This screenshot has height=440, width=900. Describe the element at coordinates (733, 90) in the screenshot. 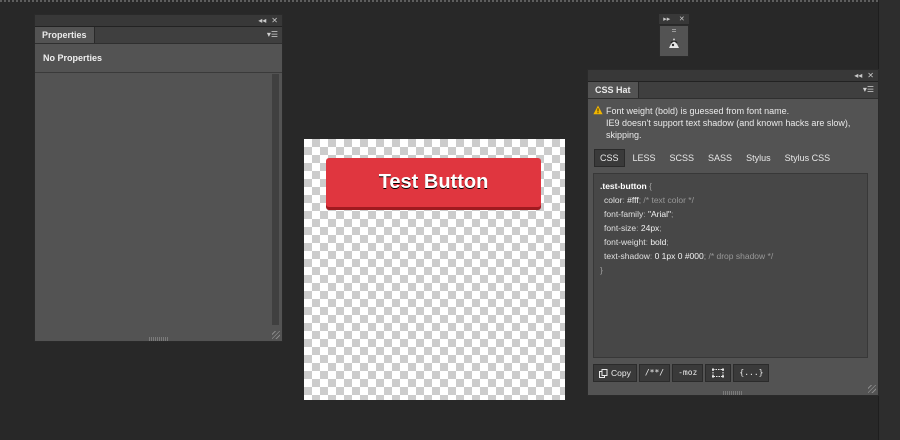

I see `csshat-tabrow: CSS Hat ▾☰` at that location.